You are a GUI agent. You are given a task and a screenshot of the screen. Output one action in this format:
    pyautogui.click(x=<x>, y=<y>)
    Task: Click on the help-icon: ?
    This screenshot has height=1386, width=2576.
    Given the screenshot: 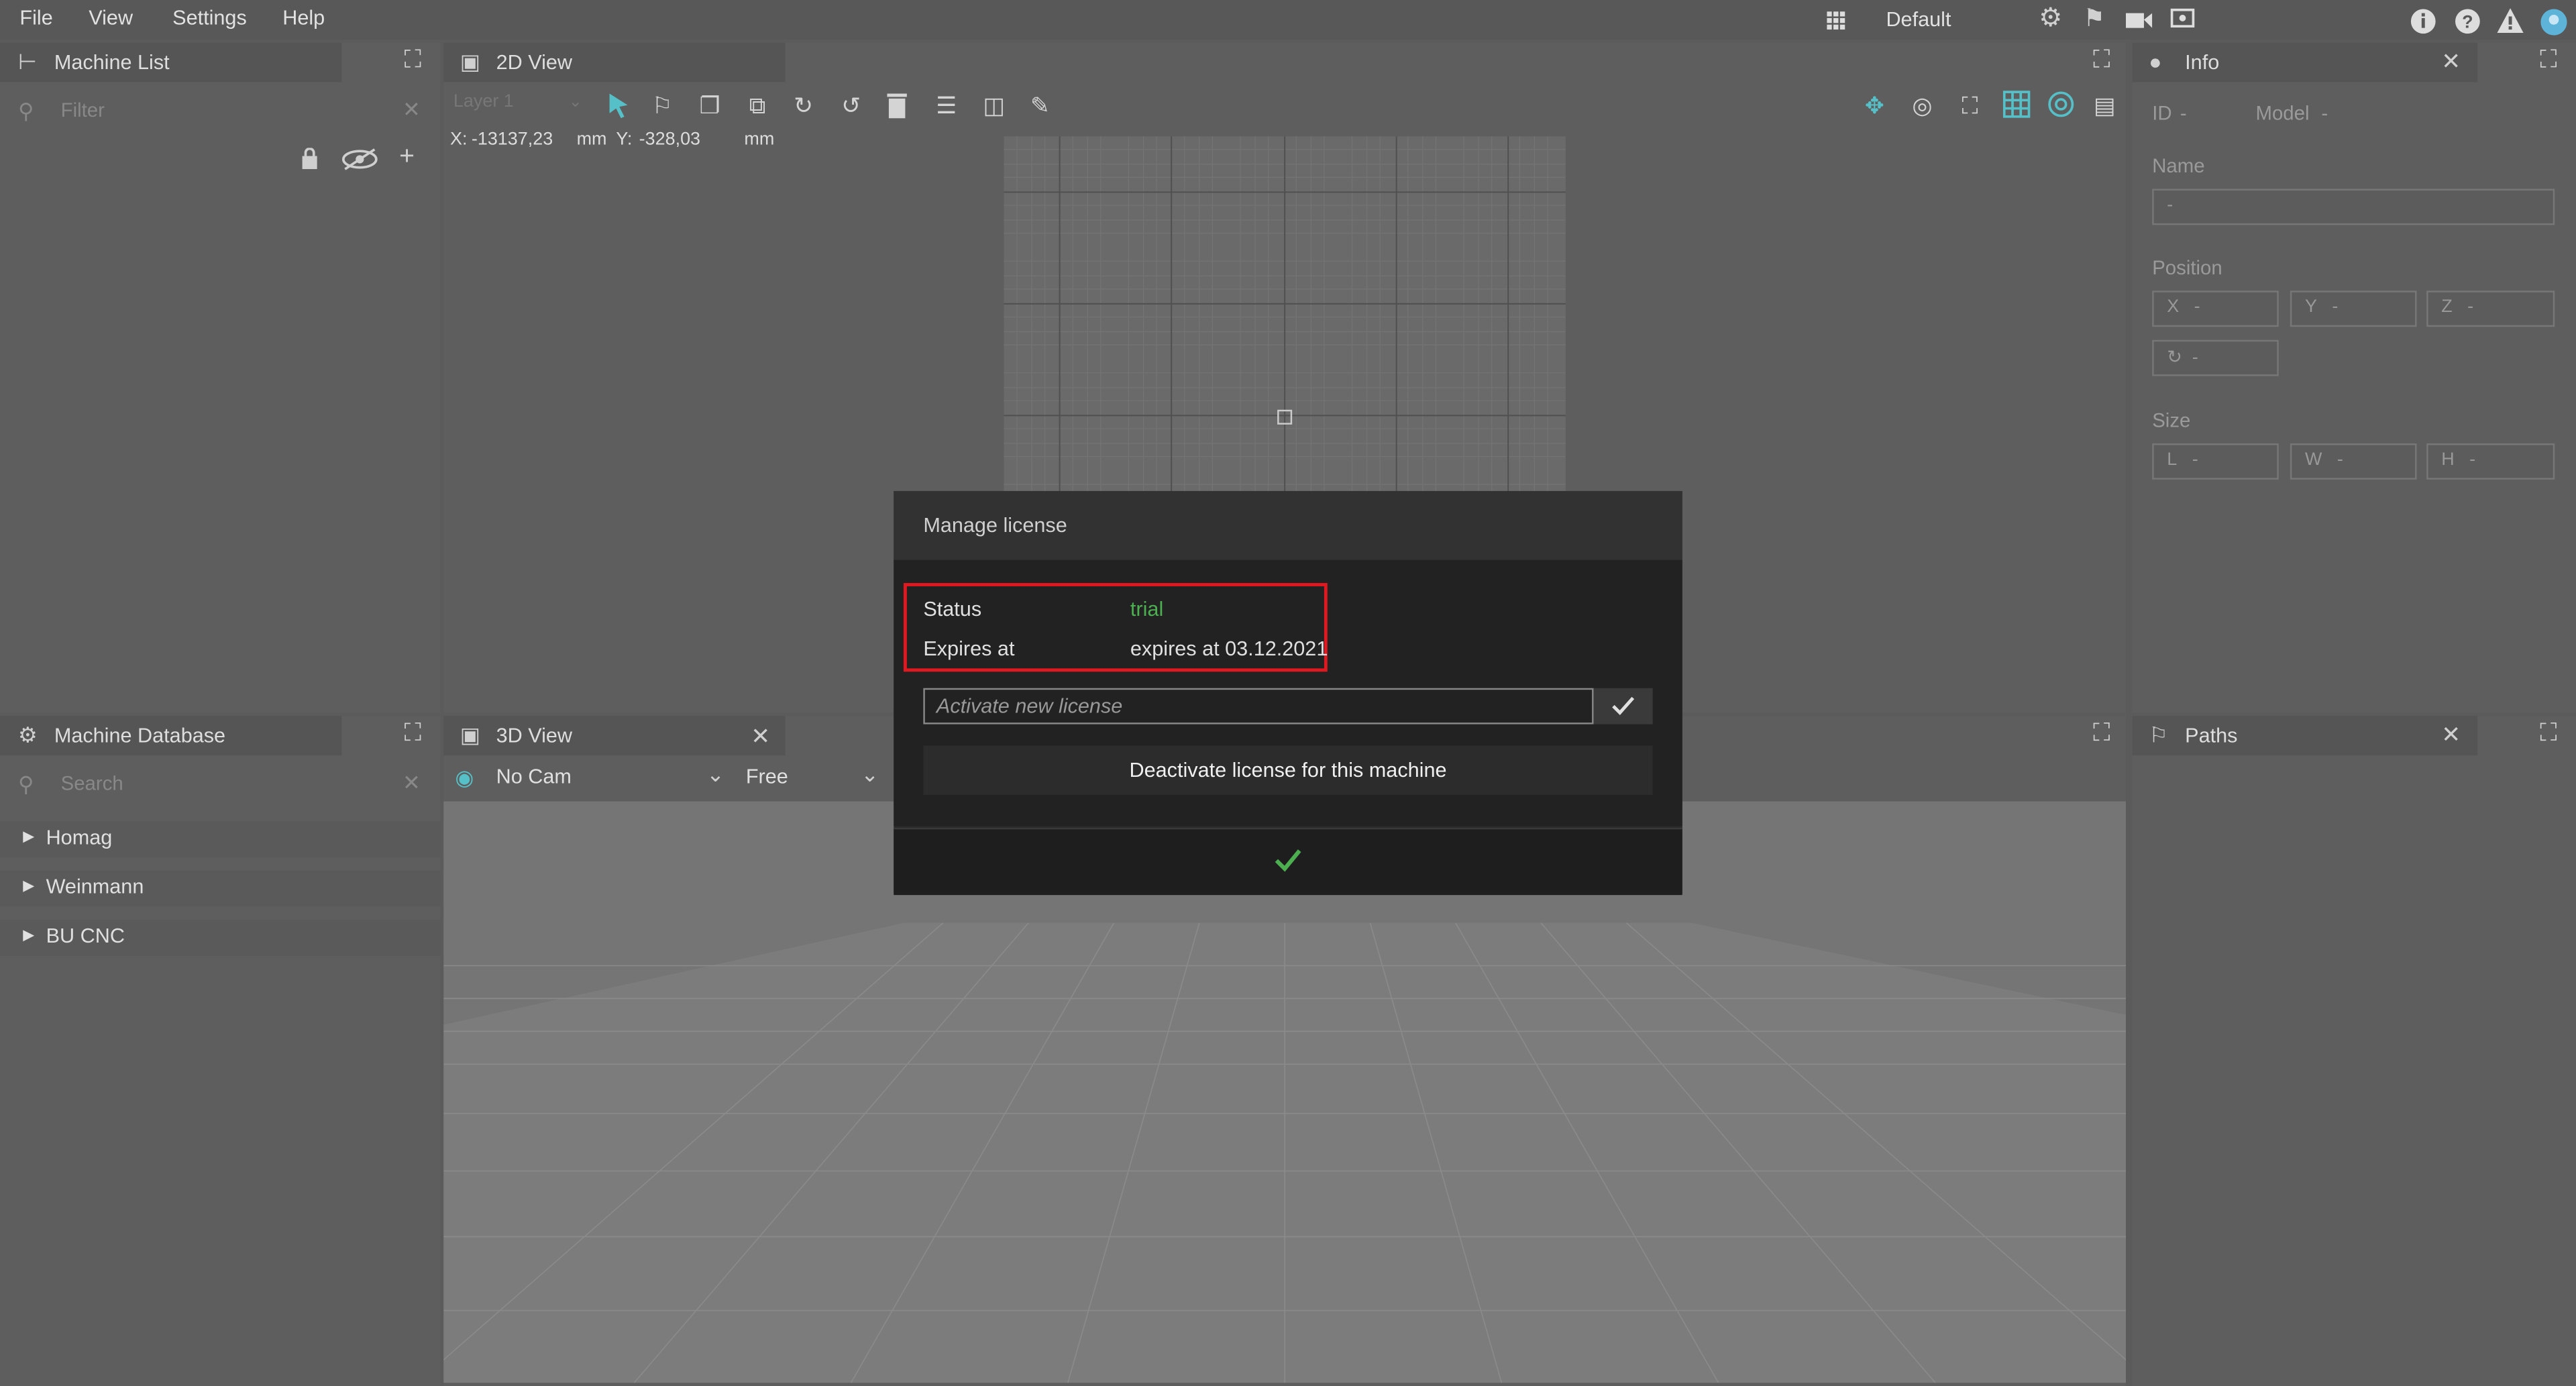 What is the action you would take?
    pyautogui.click(x=2468, y=21)
    